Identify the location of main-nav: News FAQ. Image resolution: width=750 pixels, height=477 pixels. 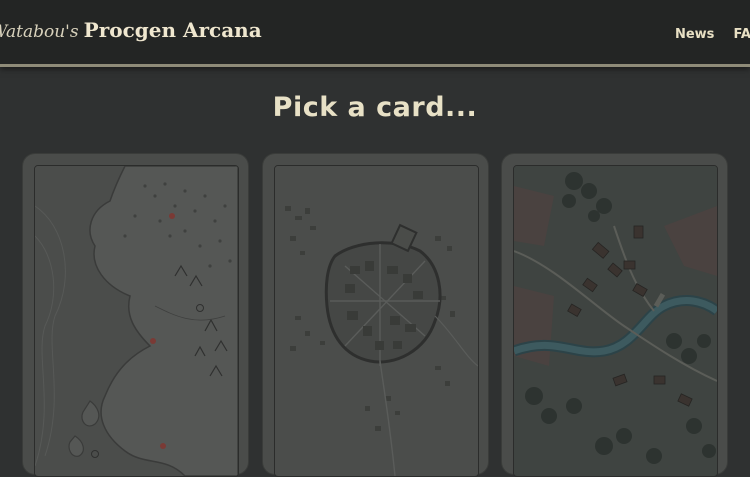
(705, 32).